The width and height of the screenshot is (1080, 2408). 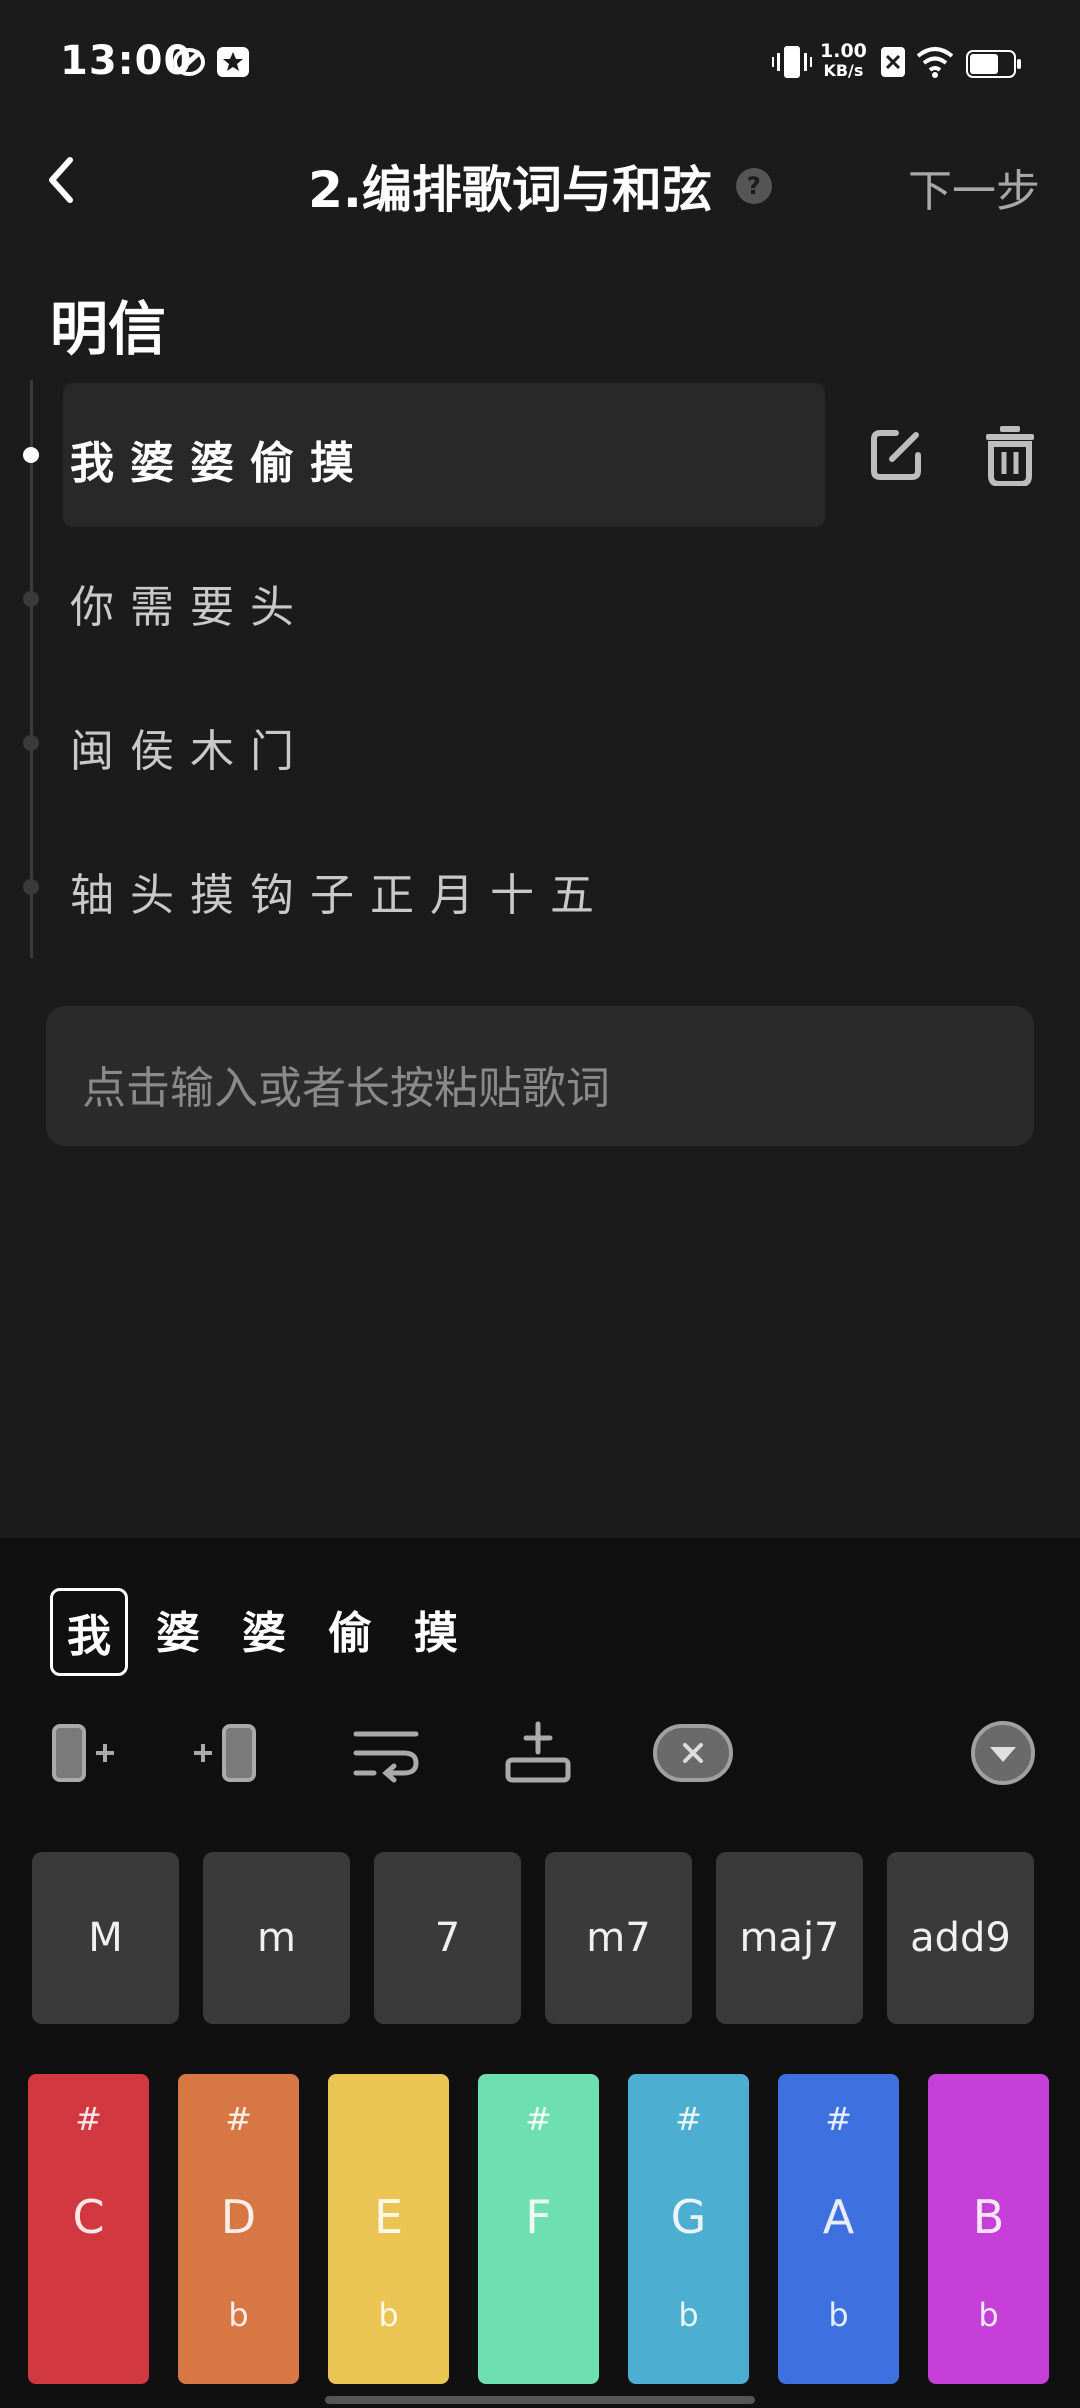 I want to click on key-e: E b, so click(x=388, y=2229).